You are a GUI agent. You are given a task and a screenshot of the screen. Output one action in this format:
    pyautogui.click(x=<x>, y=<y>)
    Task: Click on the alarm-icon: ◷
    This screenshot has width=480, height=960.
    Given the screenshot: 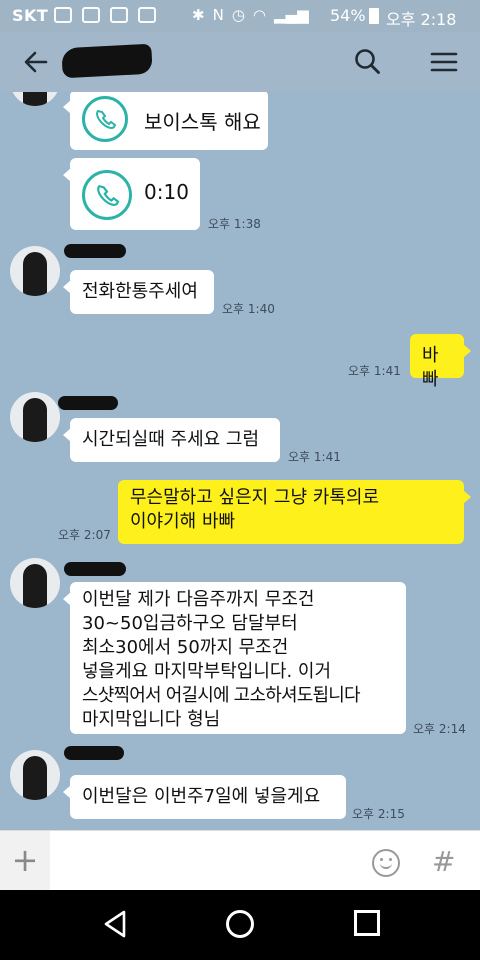 What is the action you would take?
    pyautogui.click(x=238, y=15)
    